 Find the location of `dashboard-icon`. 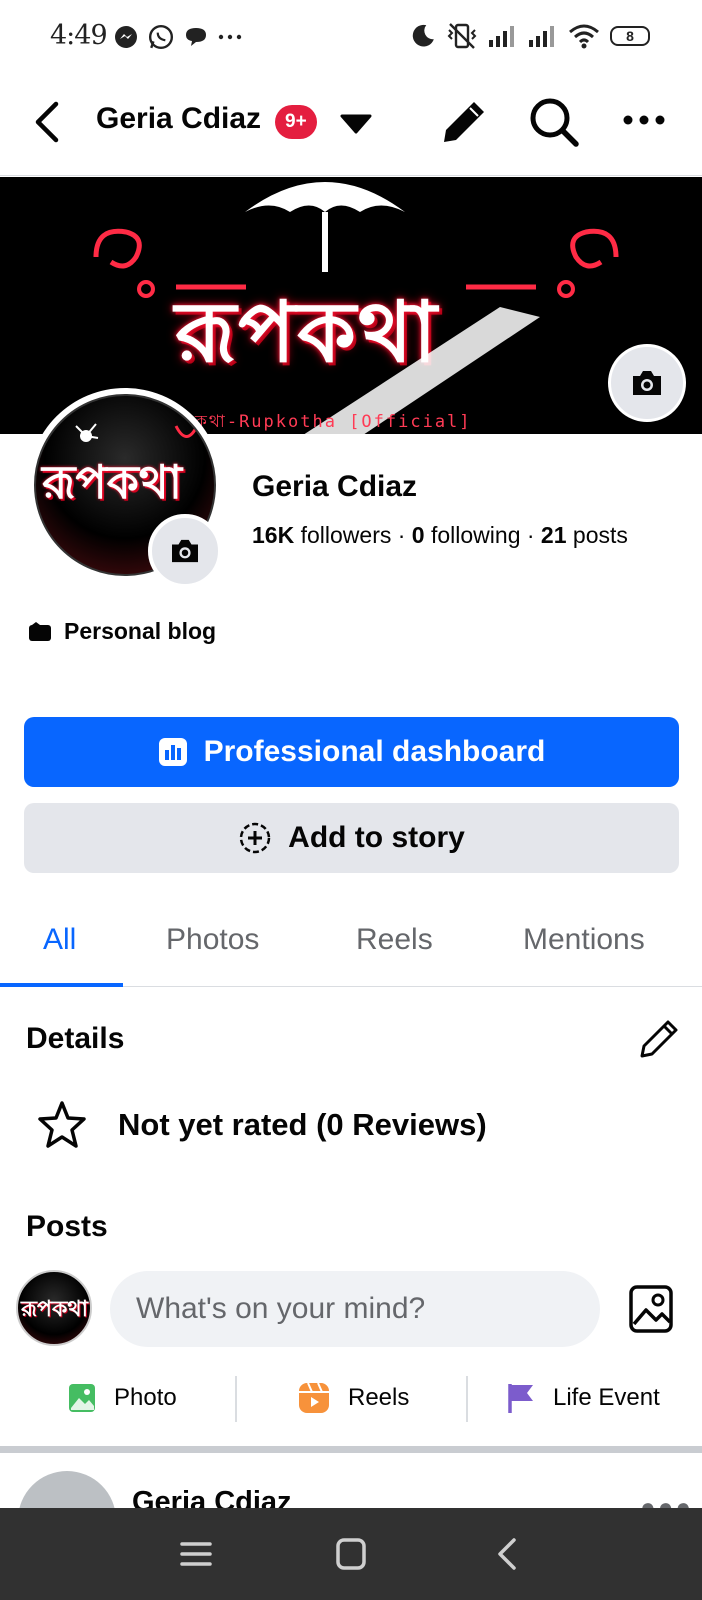

dashboard-icon is located at coordinates (172, 752).